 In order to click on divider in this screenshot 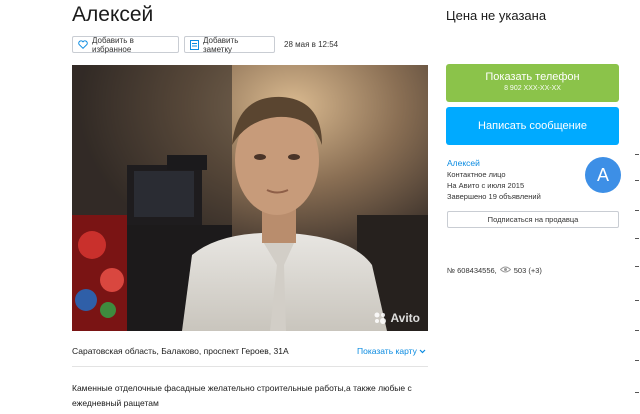, I will do `click(250, 366)`.